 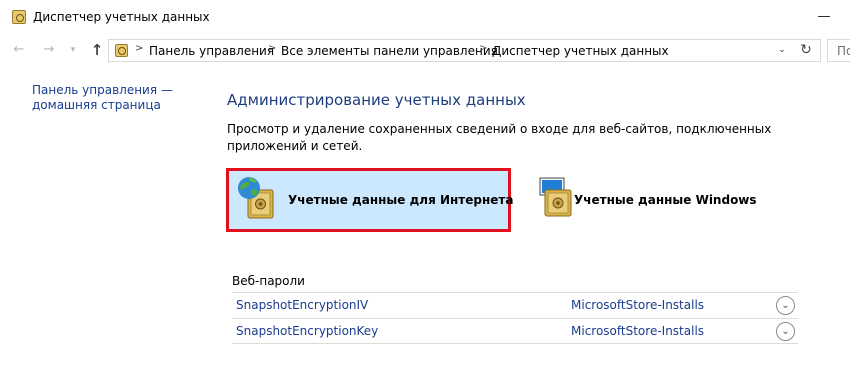 I want to click on control-panel-home-link: Панель управления — домашняя страница, so click(x=107, y=98).